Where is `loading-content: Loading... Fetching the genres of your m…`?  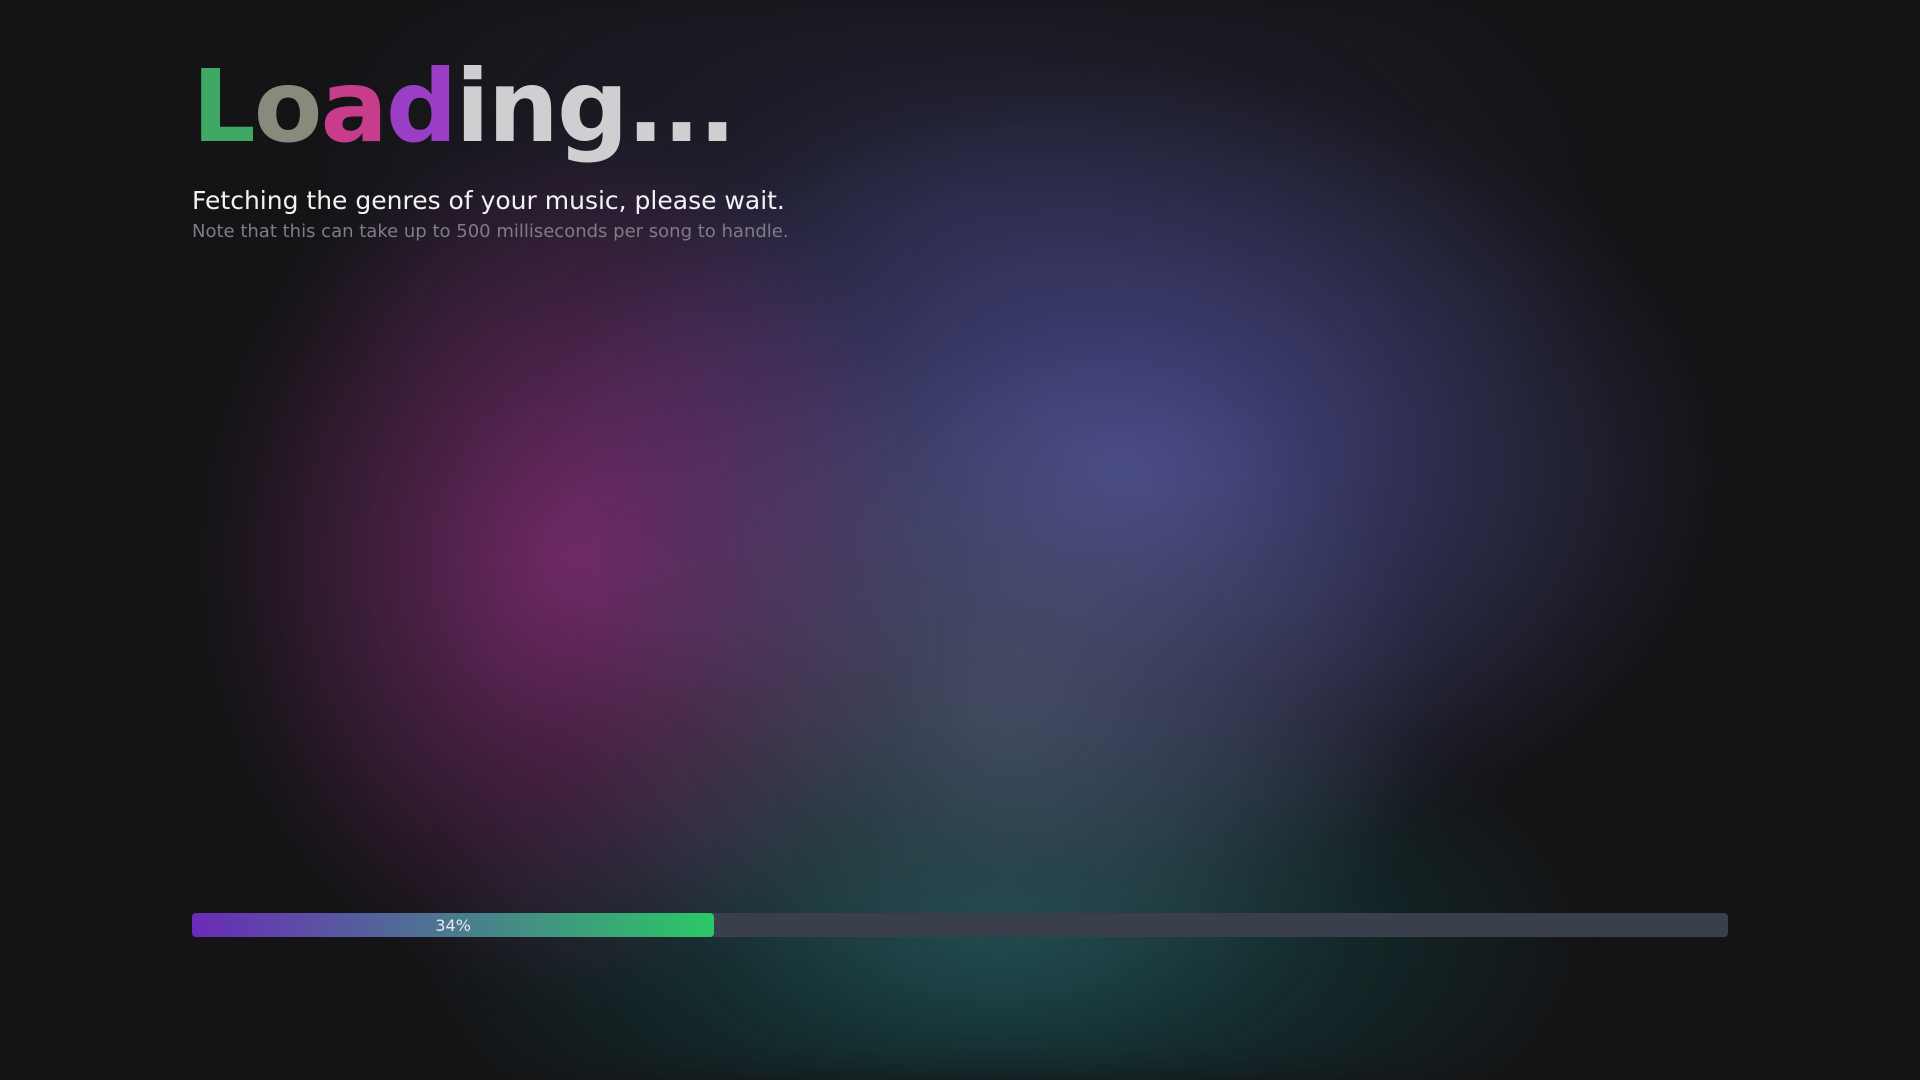
loading-content: Loading... Fetching the genres of your m… is located at coordinates (960, 147).